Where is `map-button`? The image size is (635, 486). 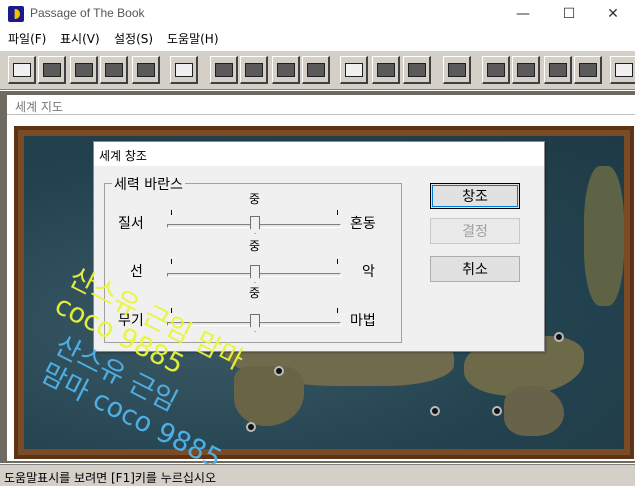 map-button is located at coordinates (84, 70).